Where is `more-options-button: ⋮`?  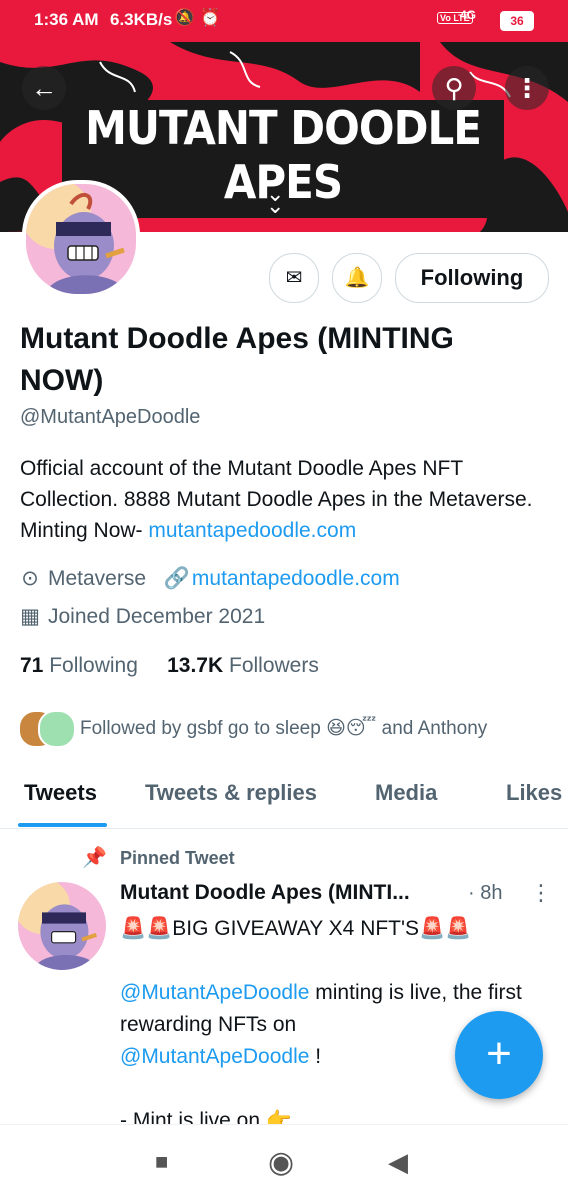
more-options-button: ⋮ is located at coordinates (527, 88).